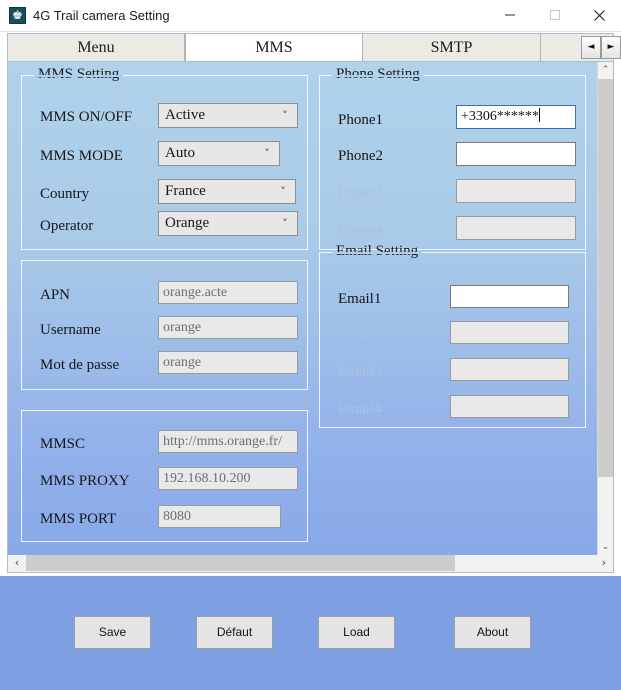 The height and width of the screenshot is (690, 621). I want to click on maximize-icon, so click(554, 15).